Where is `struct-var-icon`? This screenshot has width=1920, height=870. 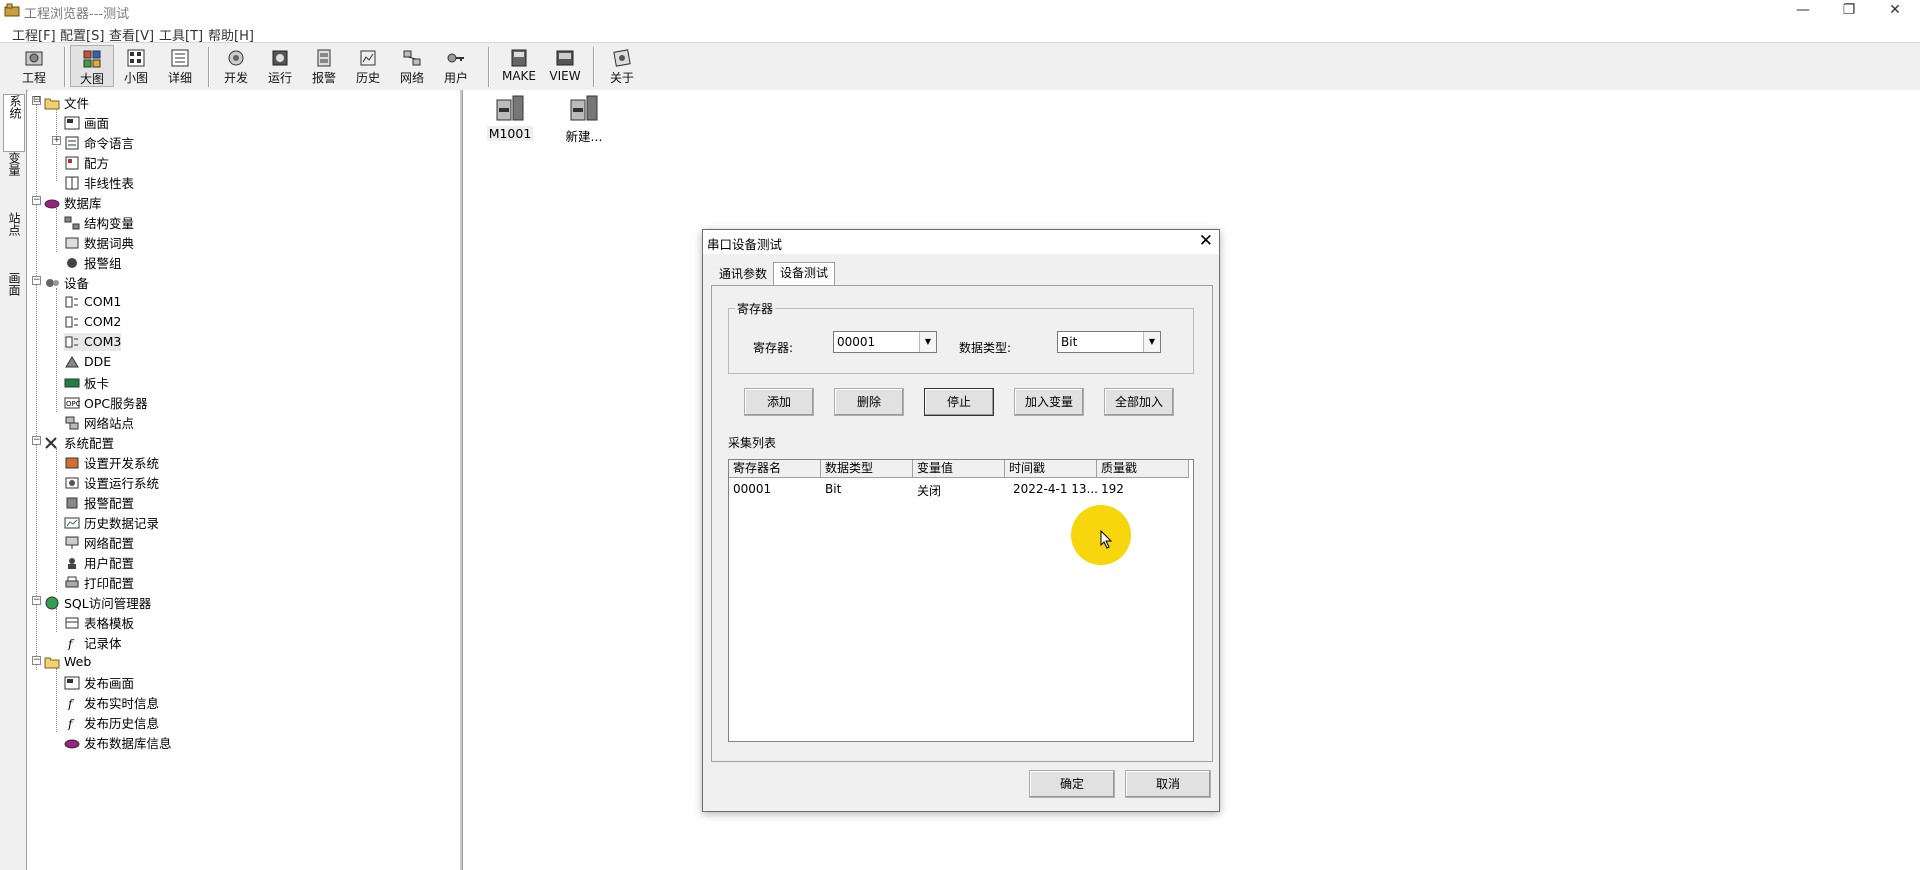
struct-var-icon is located at coordinates (72, 222).